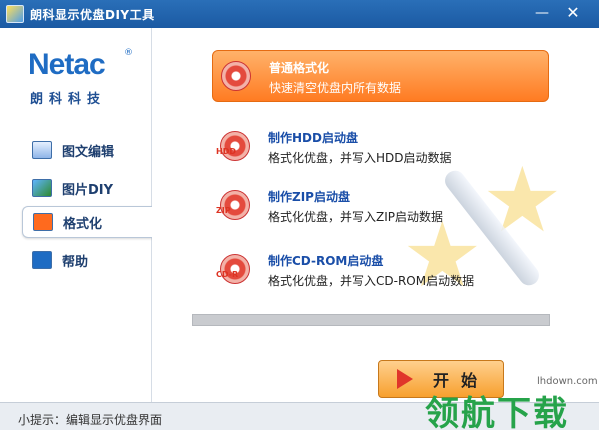 The image size is (599, 430). I want to click on minimize-button: —, so click(542, 14).